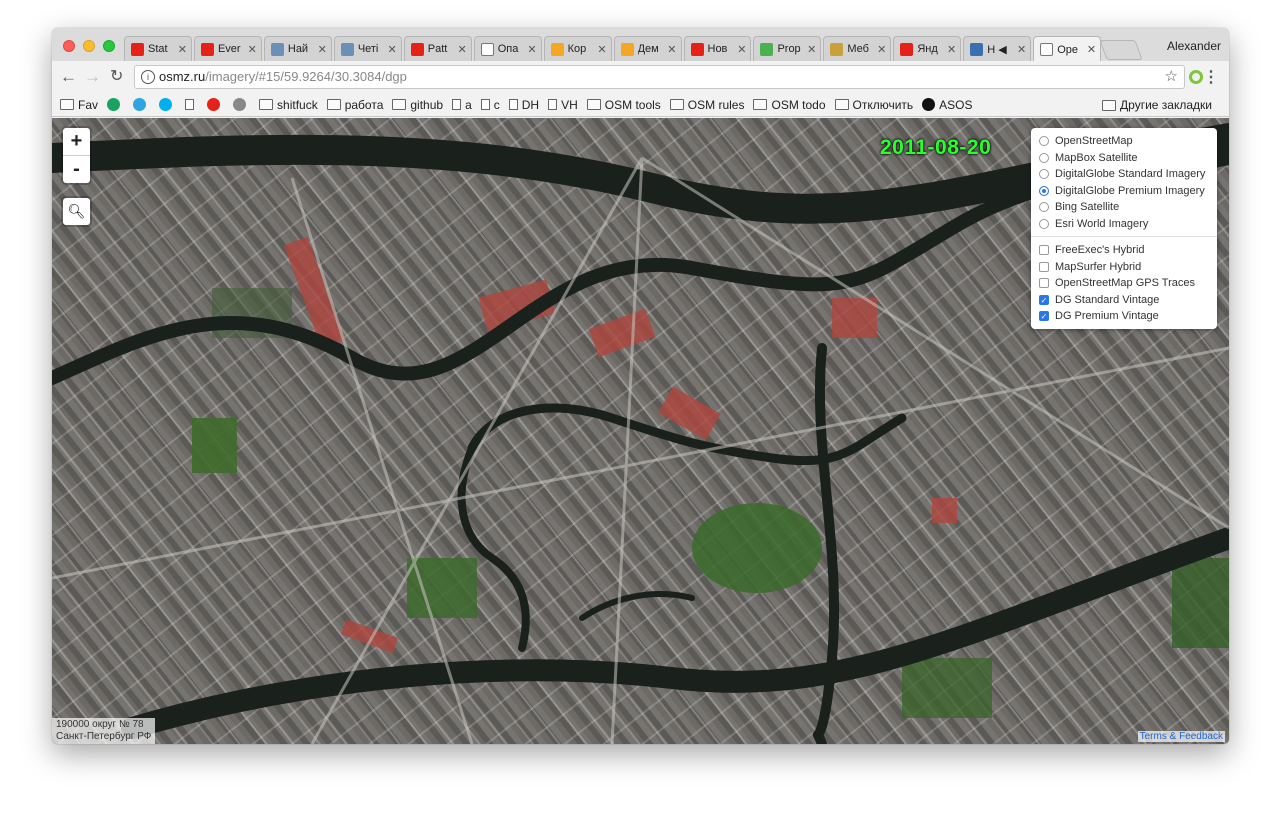 This screenshot has width=1280, height=817. I want to click on base-layer-option: MapBox Satellite, so click(1124, 158).